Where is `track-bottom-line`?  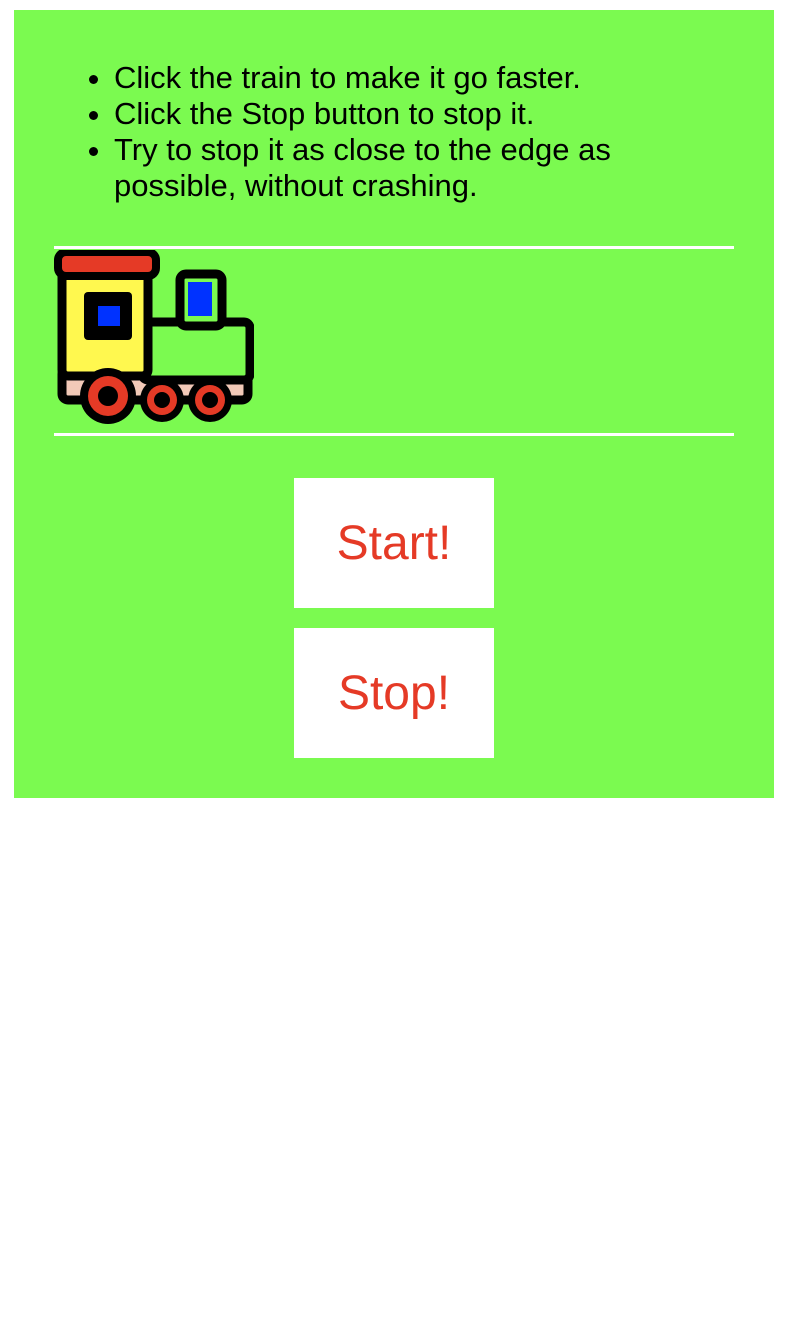 track-bottom-line is located at coordinates (394, 434).